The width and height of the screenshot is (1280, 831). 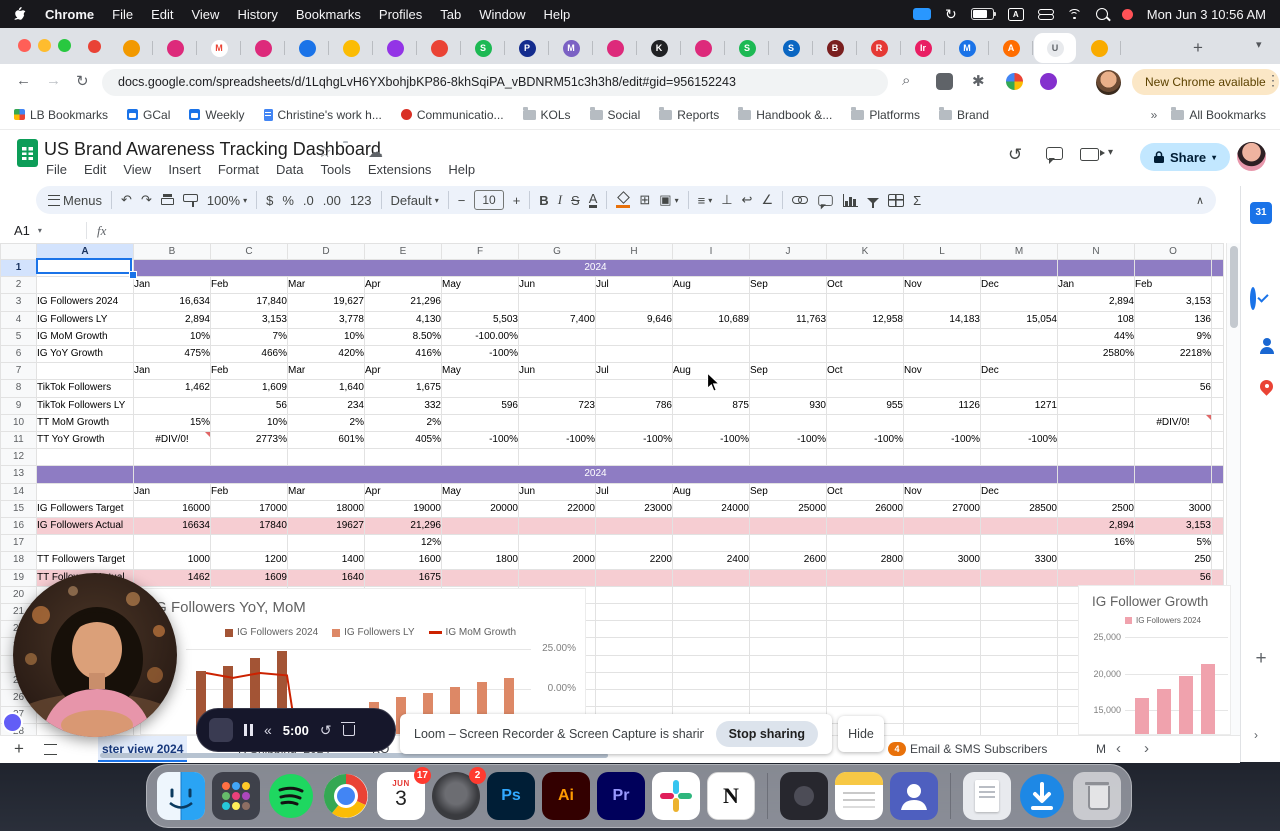 I want to click on cell-P7, so click(x=1217, y=371).